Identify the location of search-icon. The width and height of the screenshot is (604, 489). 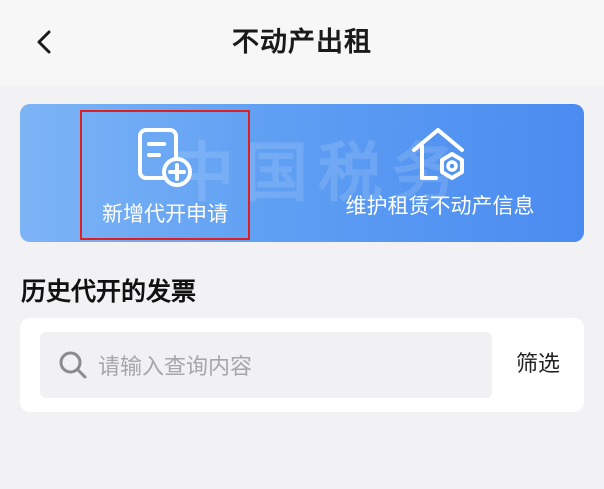
(73, 365).